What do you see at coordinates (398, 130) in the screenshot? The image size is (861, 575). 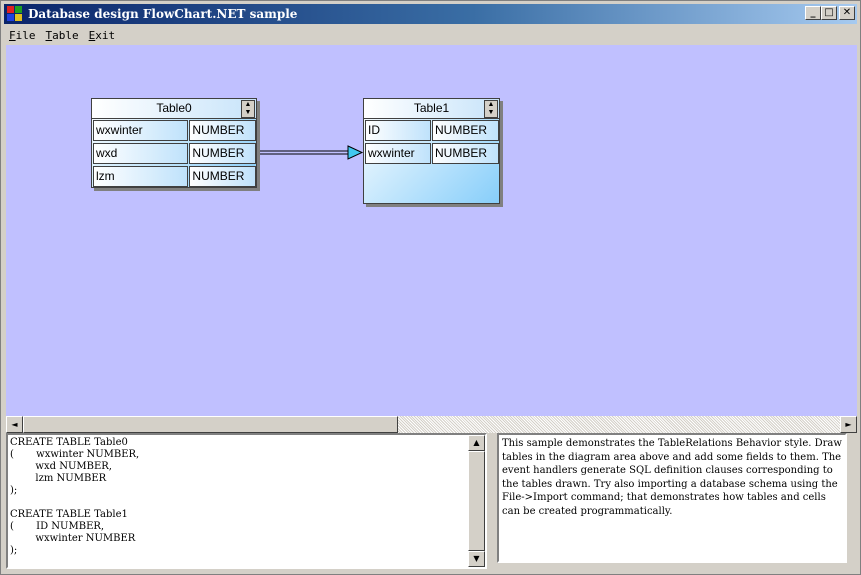 I see `field-name-cell: ID` at bounding box center [398, 130].